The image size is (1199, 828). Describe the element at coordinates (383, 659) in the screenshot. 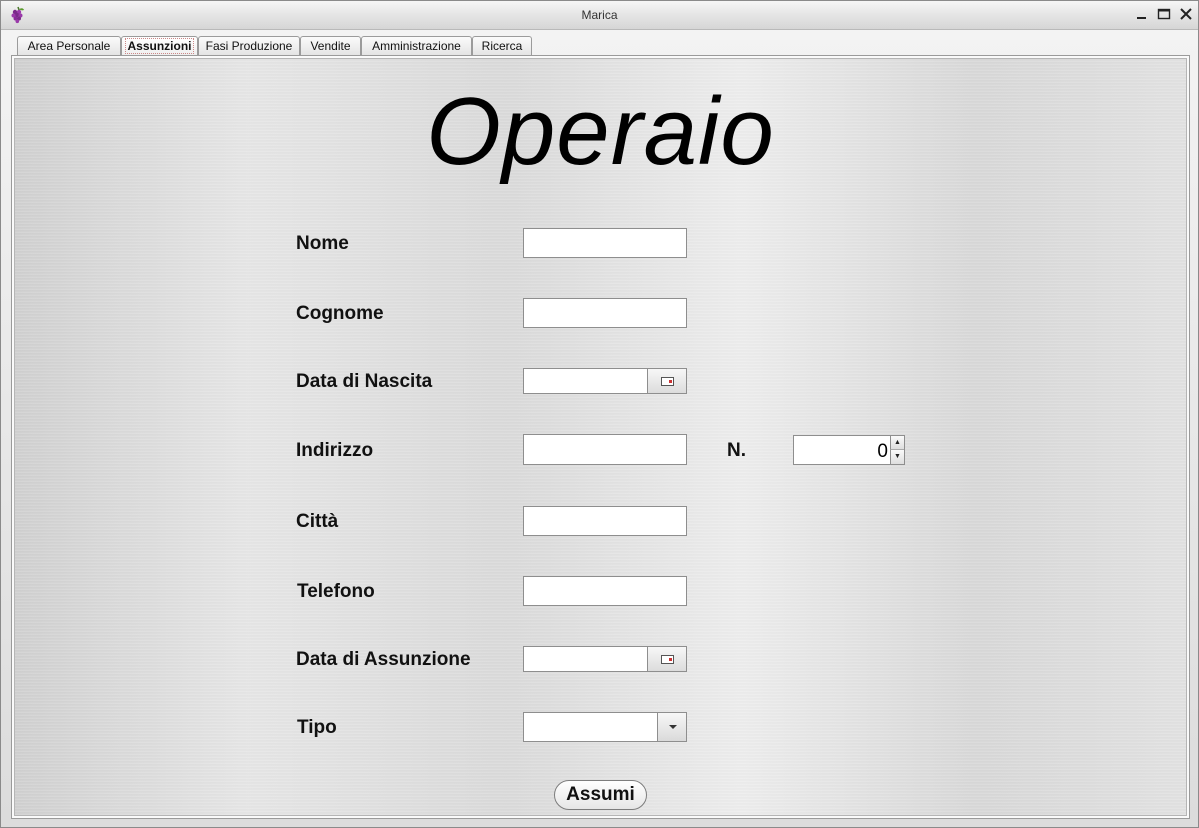

I see `data-assunzione-label: Data di Assunzione` at that location.